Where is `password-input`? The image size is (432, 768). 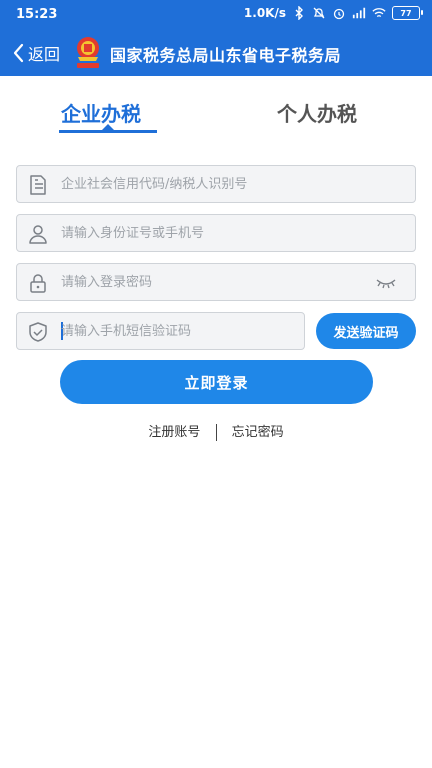
password-input is located at coordinates (211, 282).